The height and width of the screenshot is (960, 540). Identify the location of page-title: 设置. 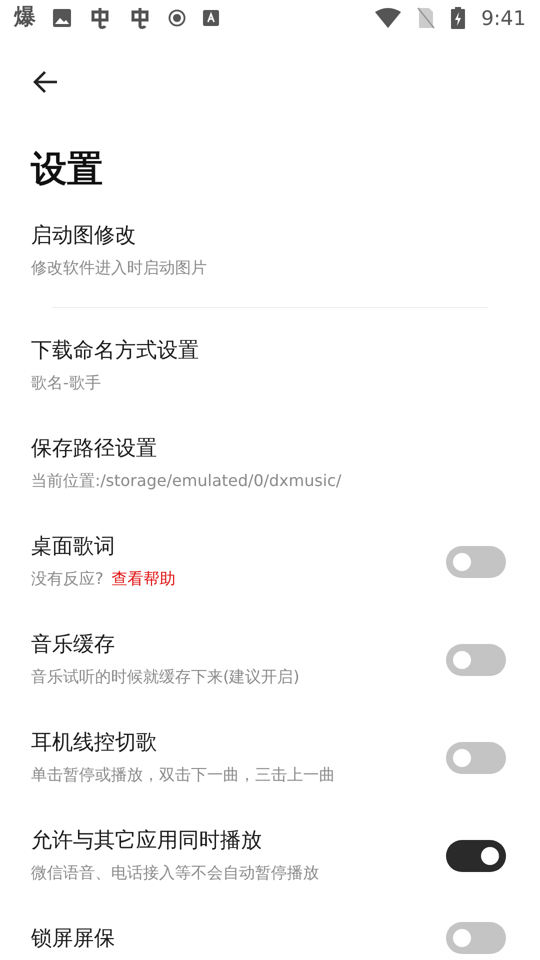
(67, 170).